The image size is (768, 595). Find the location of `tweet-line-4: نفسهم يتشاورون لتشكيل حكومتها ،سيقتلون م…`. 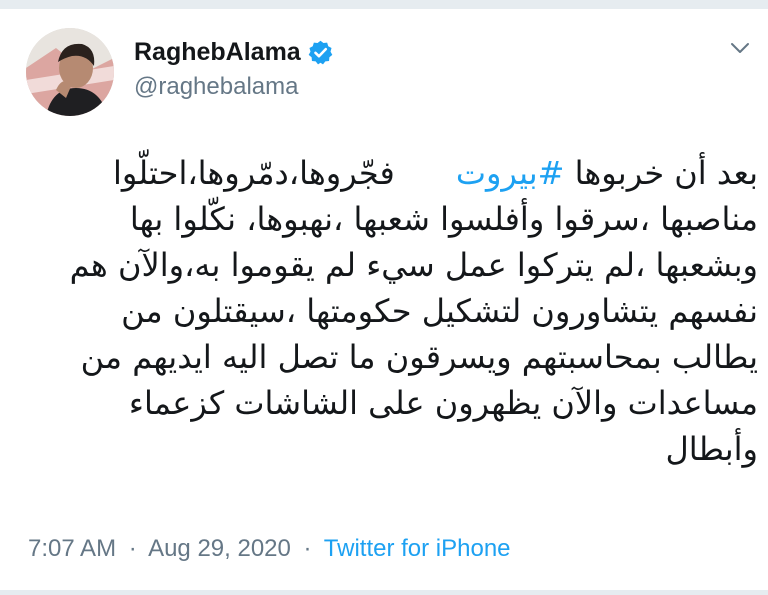

tweet-line-4: نفسهم يتشاورون لتشكيل حكومتها ،سيقتلون م… is located at coordinates (439, 311).